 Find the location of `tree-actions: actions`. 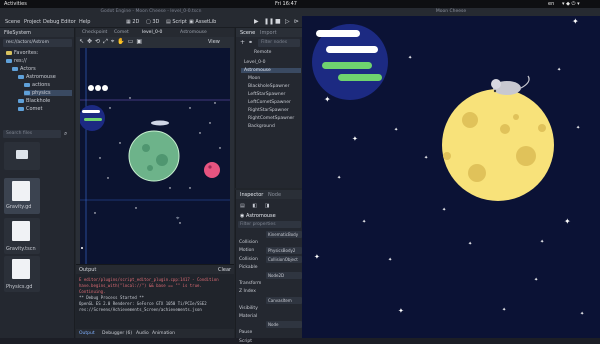

tree-actions: actions is located at coordinates (37, 85).